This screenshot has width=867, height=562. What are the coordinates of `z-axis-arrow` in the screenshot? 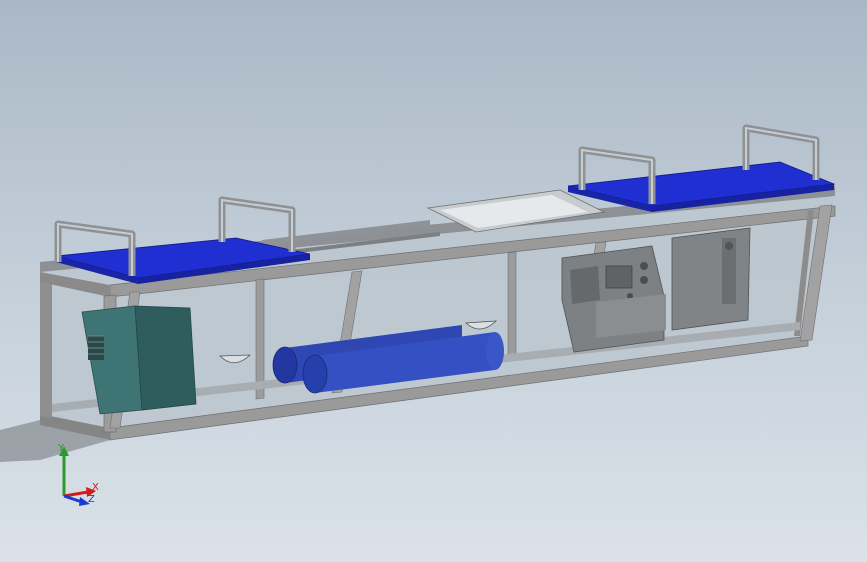 It's located at (73, 499).